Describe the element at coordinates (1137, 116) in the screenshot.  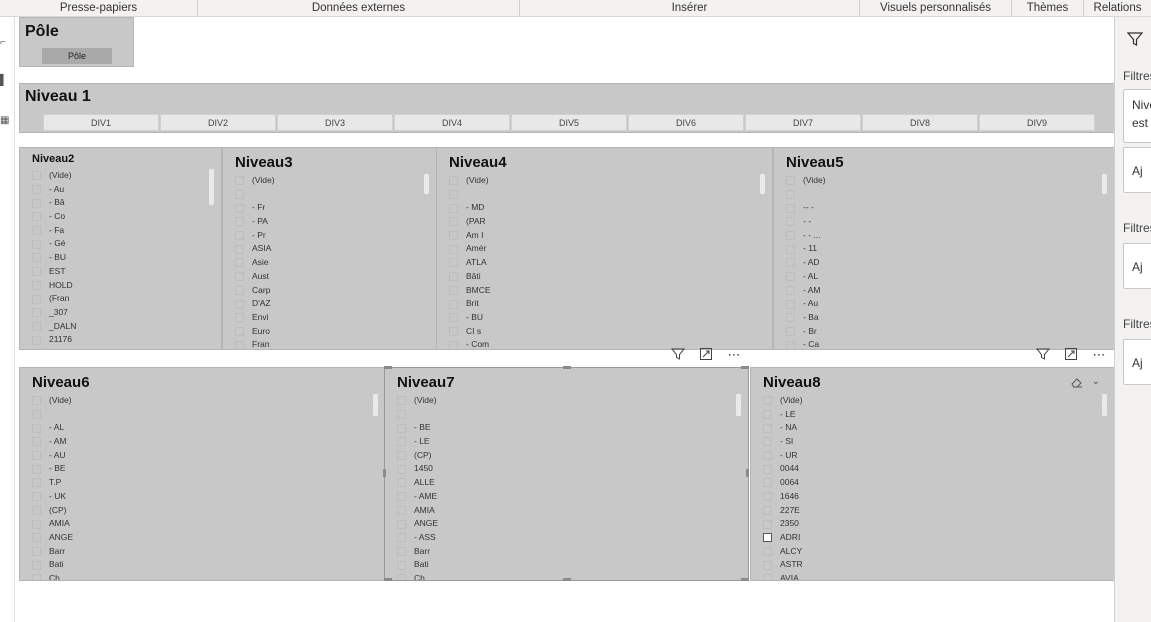
I see `filter-card-niveau: Nive est` at that location.